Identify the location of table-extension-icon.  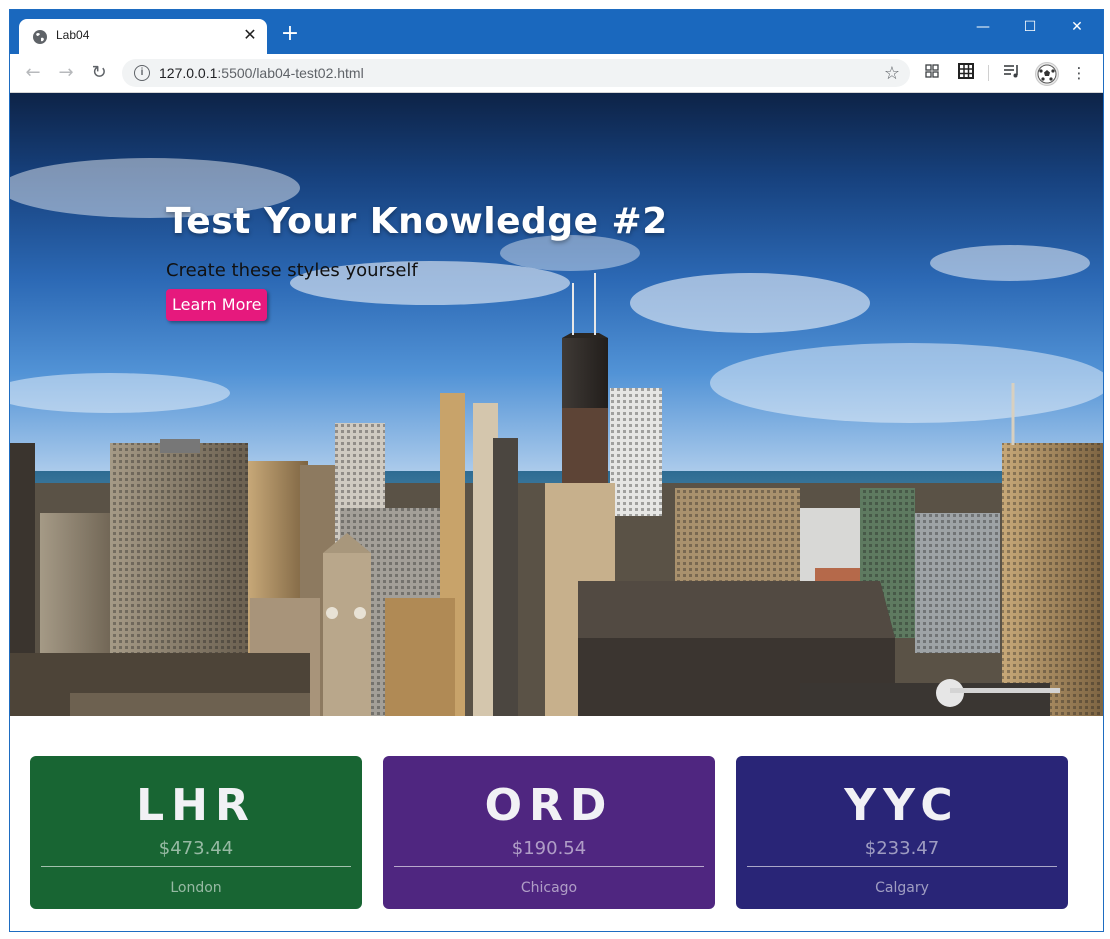
(966, 73).